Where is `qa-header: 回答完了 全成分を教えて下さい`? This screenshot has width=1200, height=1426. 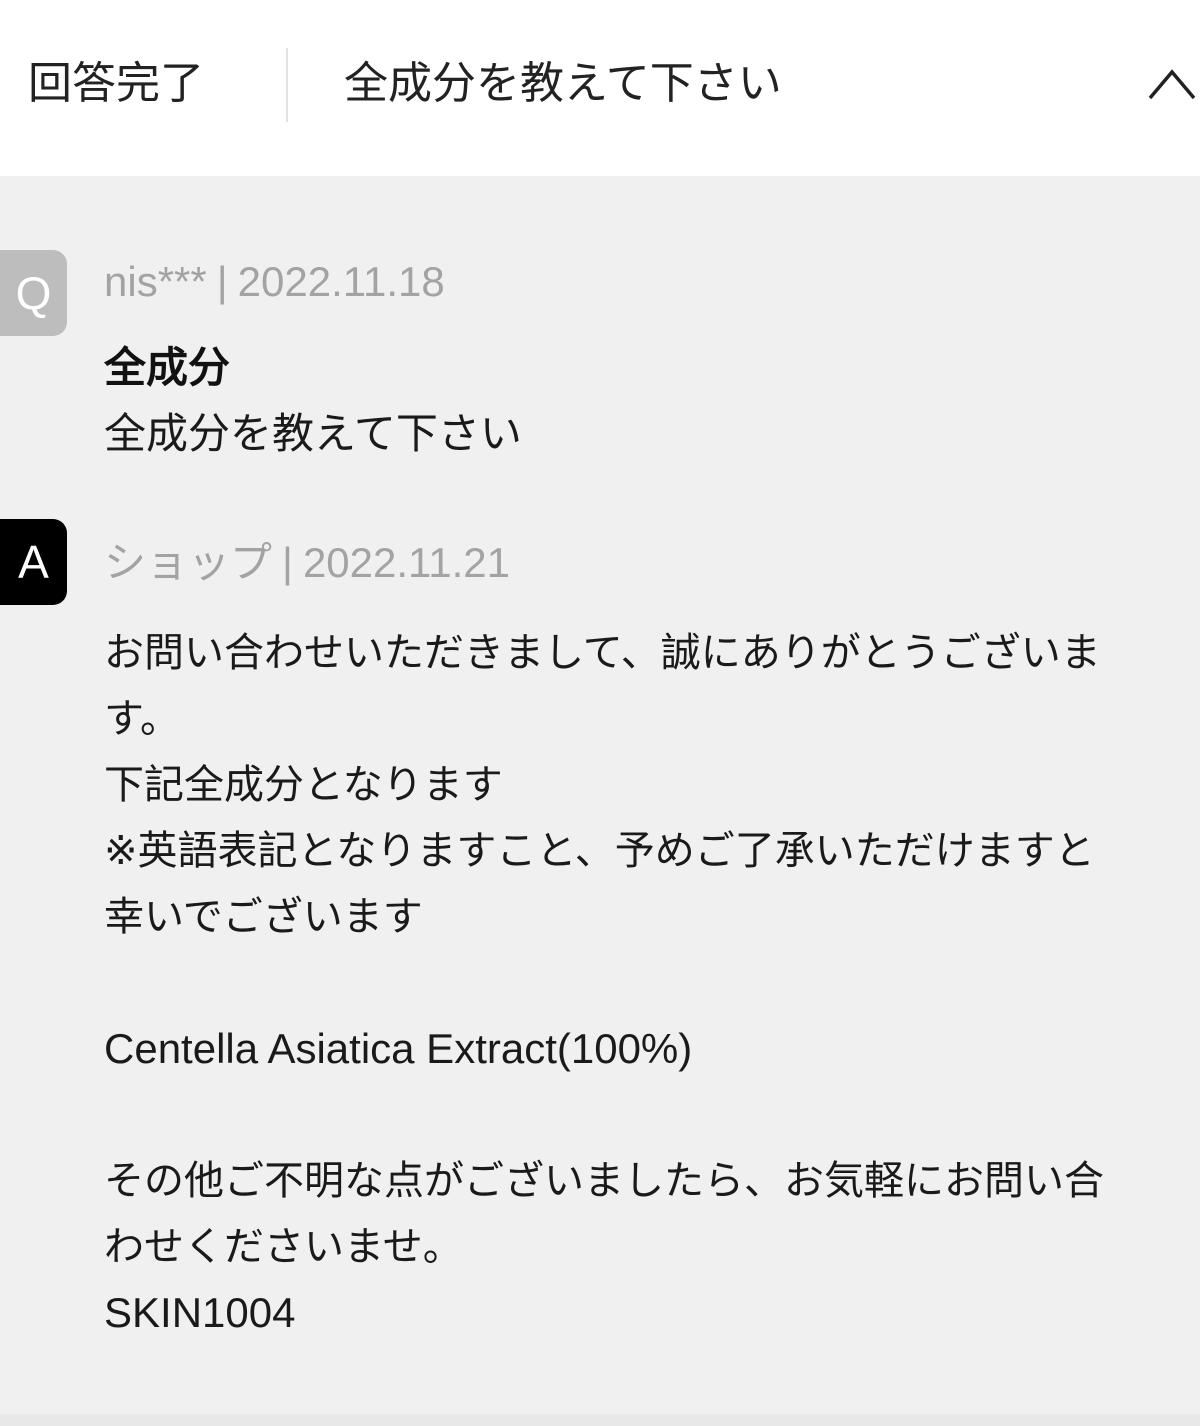
qa-header: 回答完了 全成分を教えて下さい is located at coordinates (600, 88).